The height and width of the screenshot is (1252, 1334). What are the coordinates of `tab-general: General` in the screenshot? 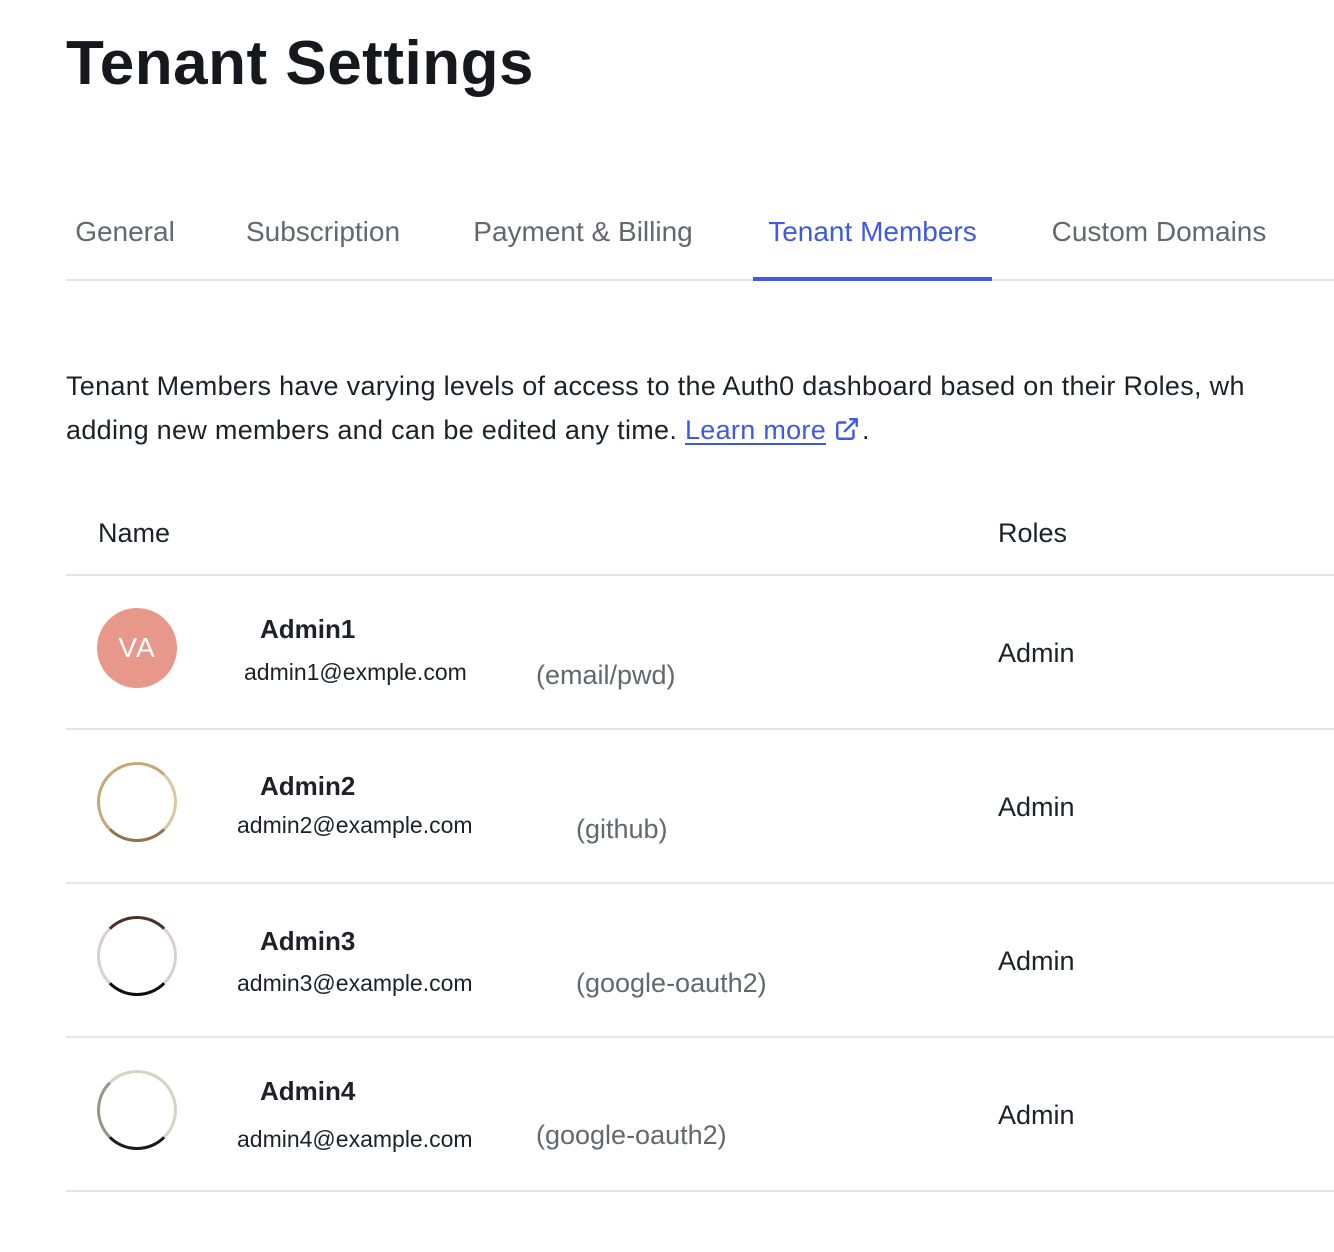 It's located at (125, 237).